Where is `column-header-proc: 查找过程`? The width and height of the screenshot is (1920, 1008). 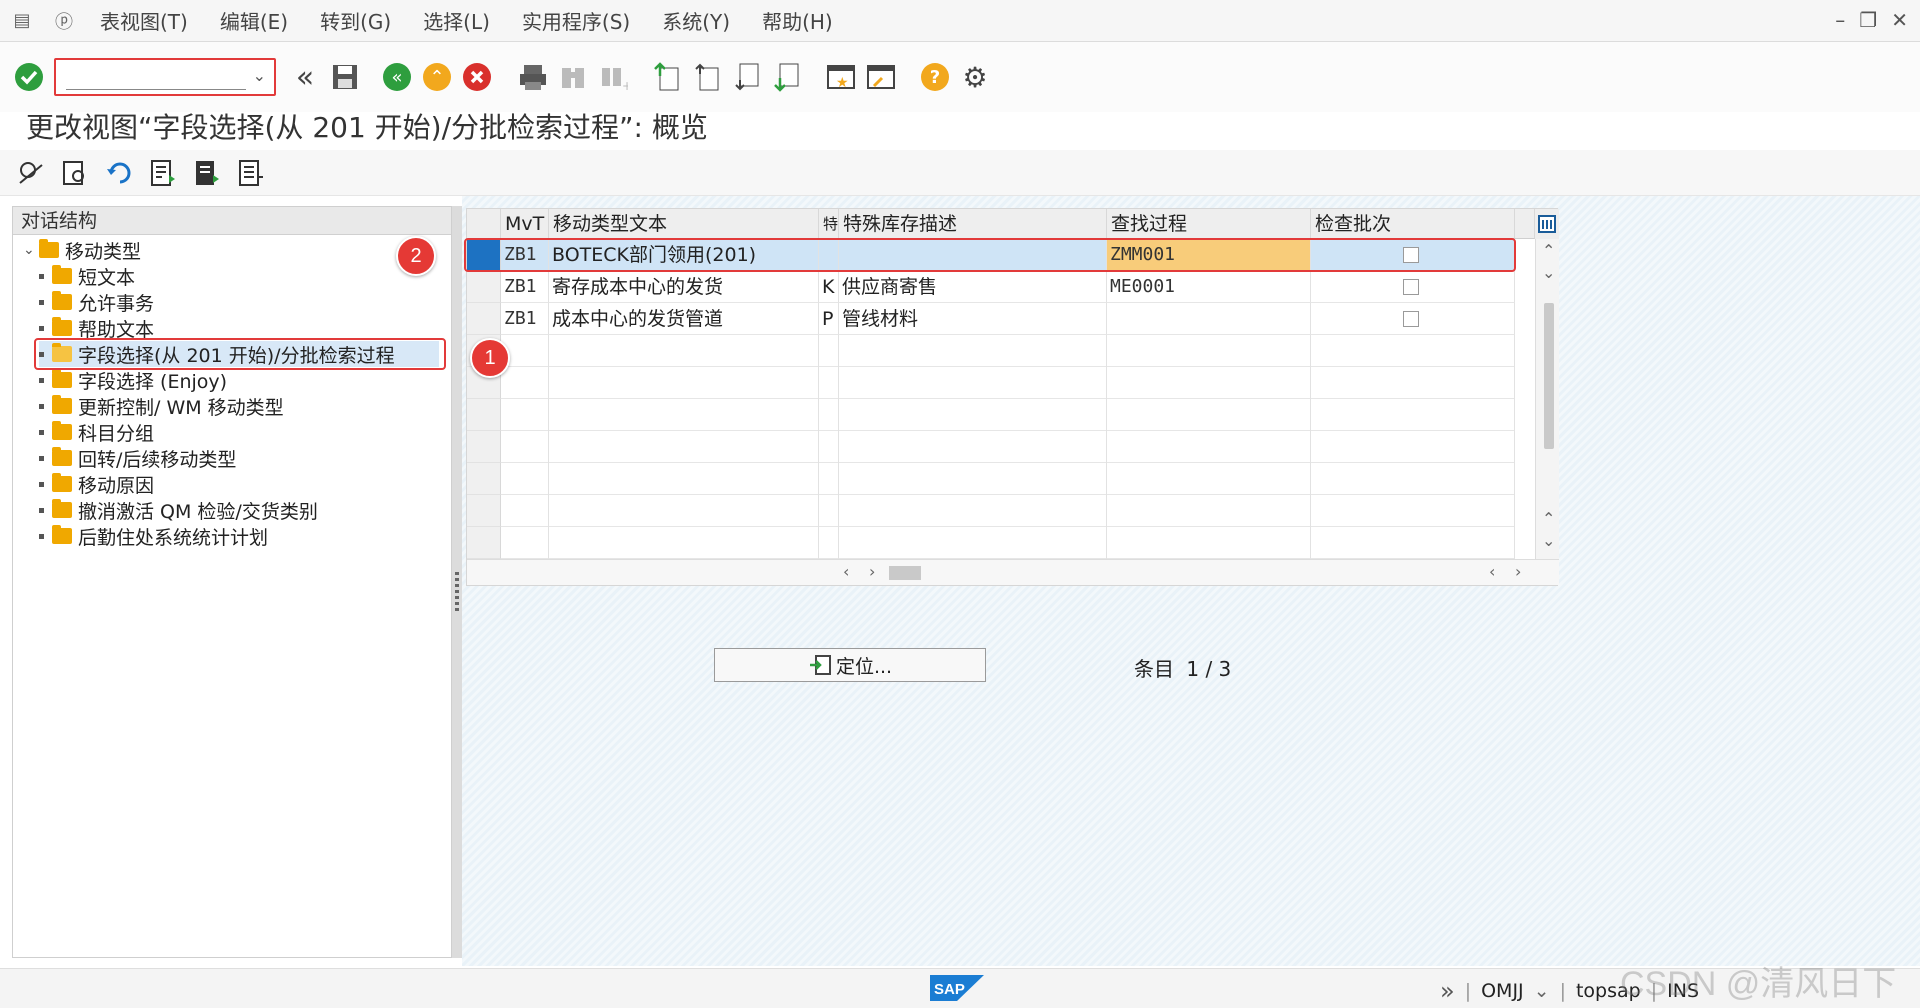
column-header-proc: 查找过程 is located at coordinates (1209, 224).